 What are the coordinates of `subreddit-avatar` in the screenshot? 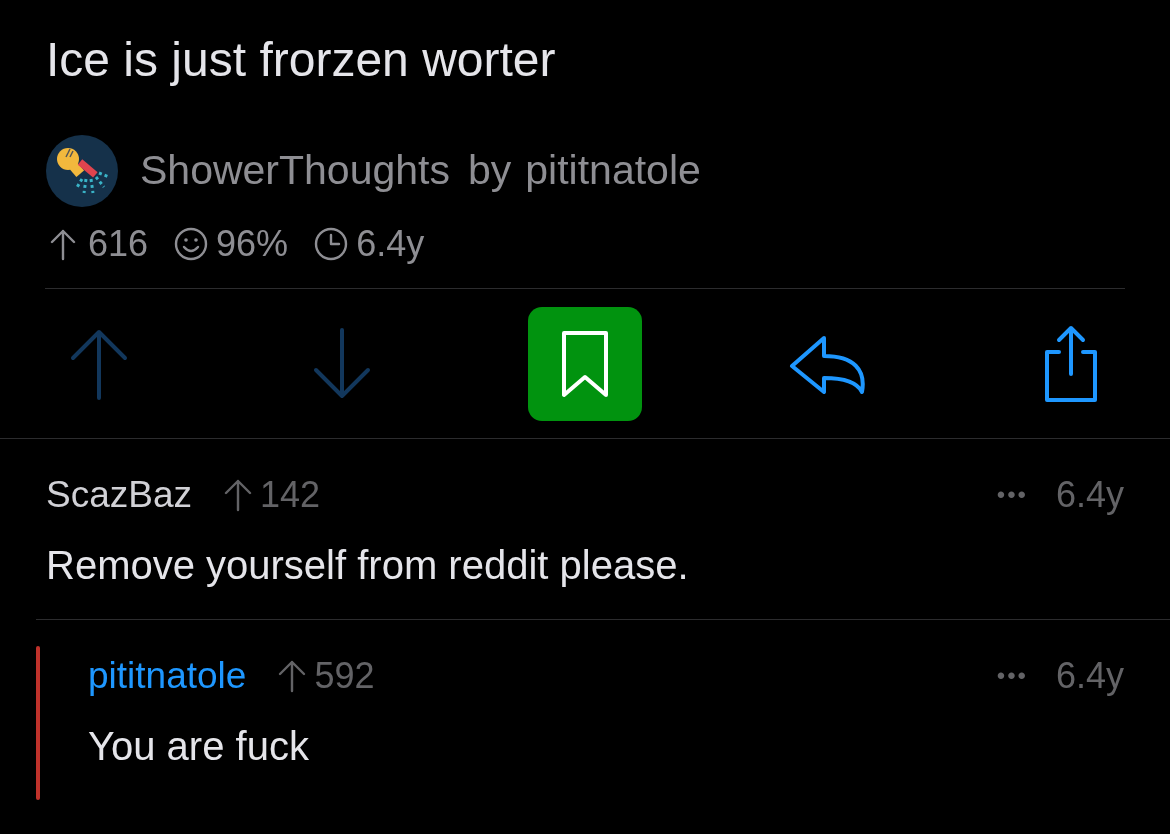 It's located at (82, 171).